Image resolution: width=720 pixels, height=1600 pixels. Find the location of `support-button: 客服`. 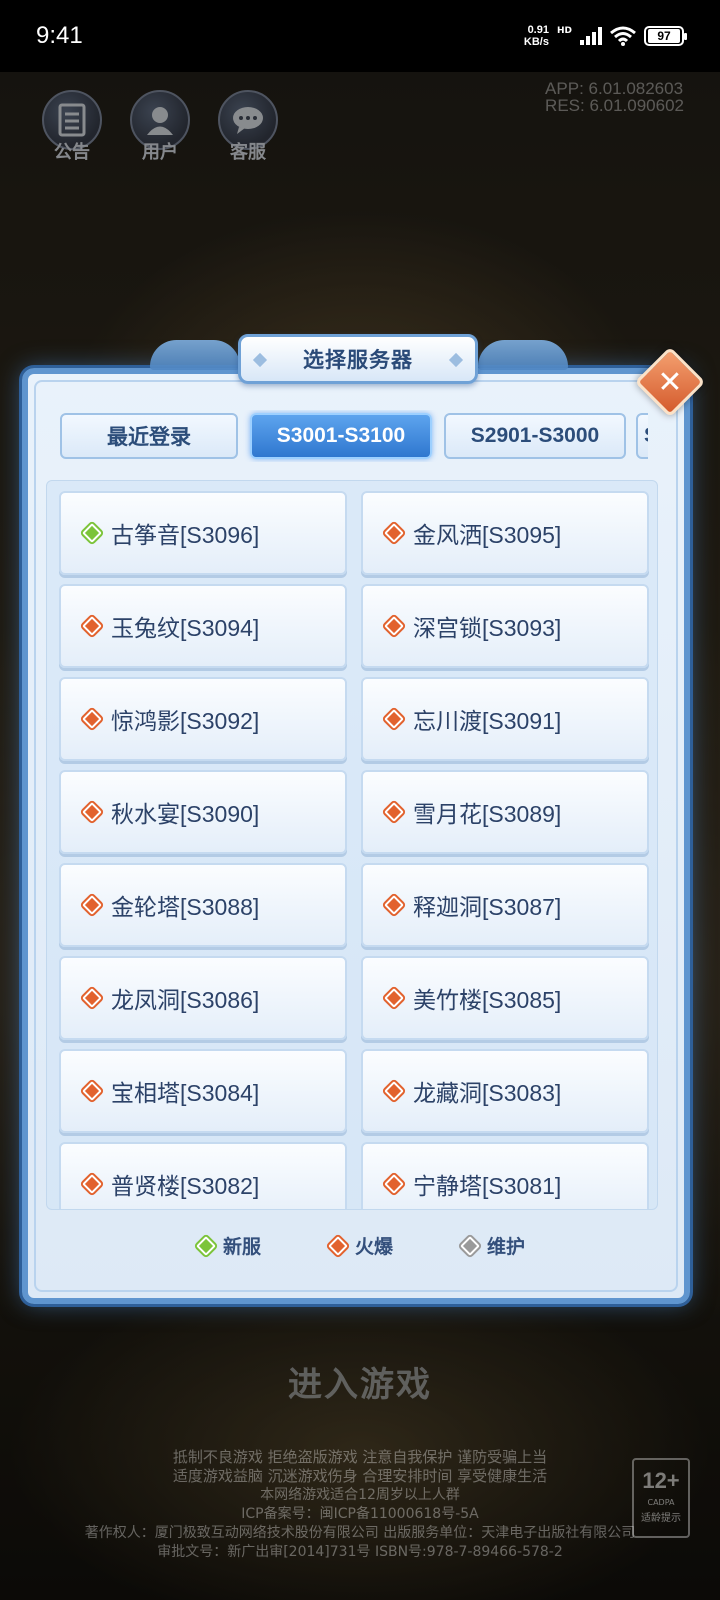

support-button: 客服 is located at coordinates (248, 128).